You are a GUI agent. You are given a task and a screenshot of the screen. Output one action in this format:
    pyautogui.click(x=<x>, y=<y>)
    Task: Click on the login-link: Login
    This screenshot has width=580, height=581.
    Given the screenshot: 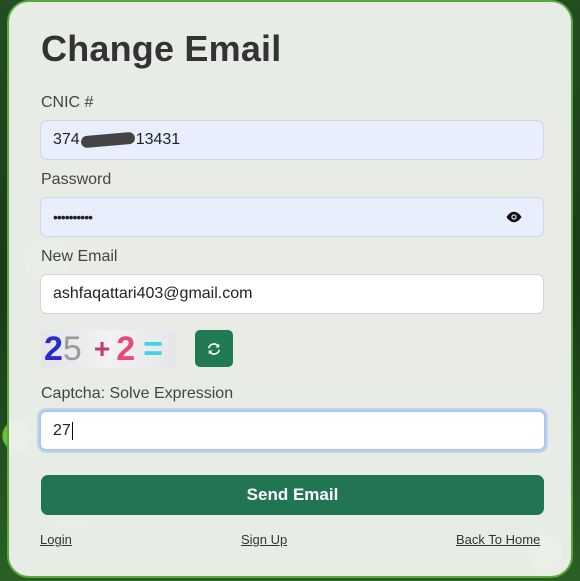 What is the action you would take?
    pyautogui.click(x=56, y=539)
    